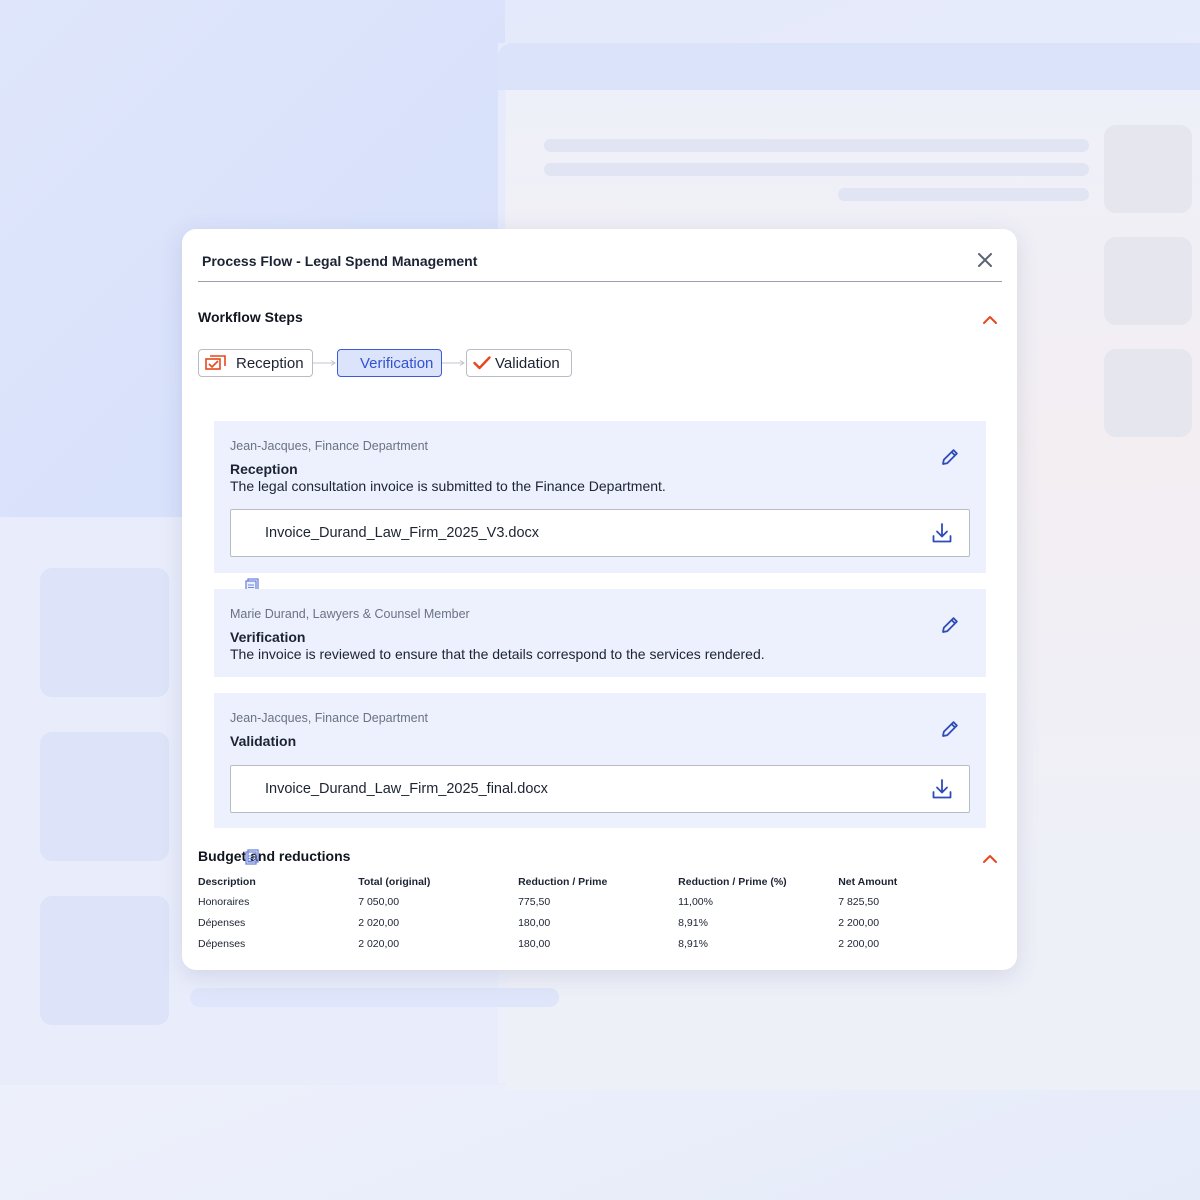 The height and width of the screenshot is (1200, 1200). I want to click on table-cell: 775,50, so click(534, 901).